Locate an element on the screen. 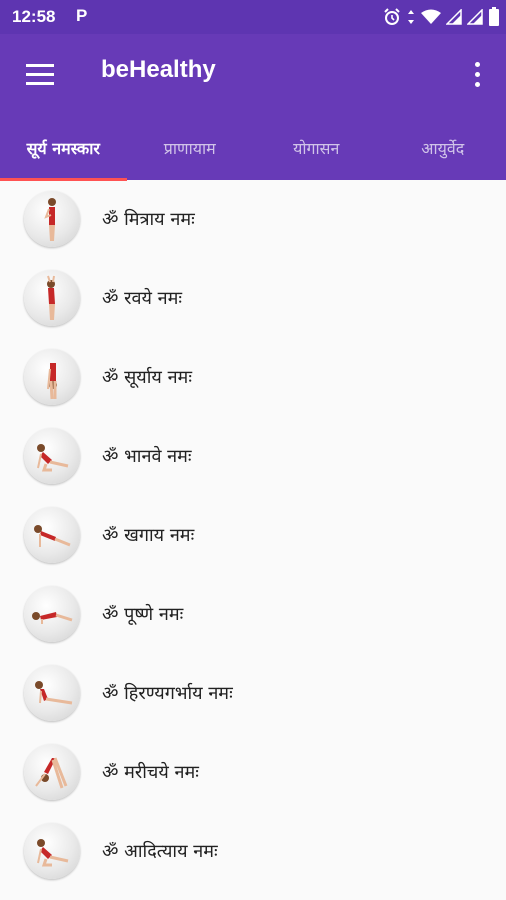 This screenshot has width=506, height=900. status-bar: 12:58 P is located at coordinates (253, 17).